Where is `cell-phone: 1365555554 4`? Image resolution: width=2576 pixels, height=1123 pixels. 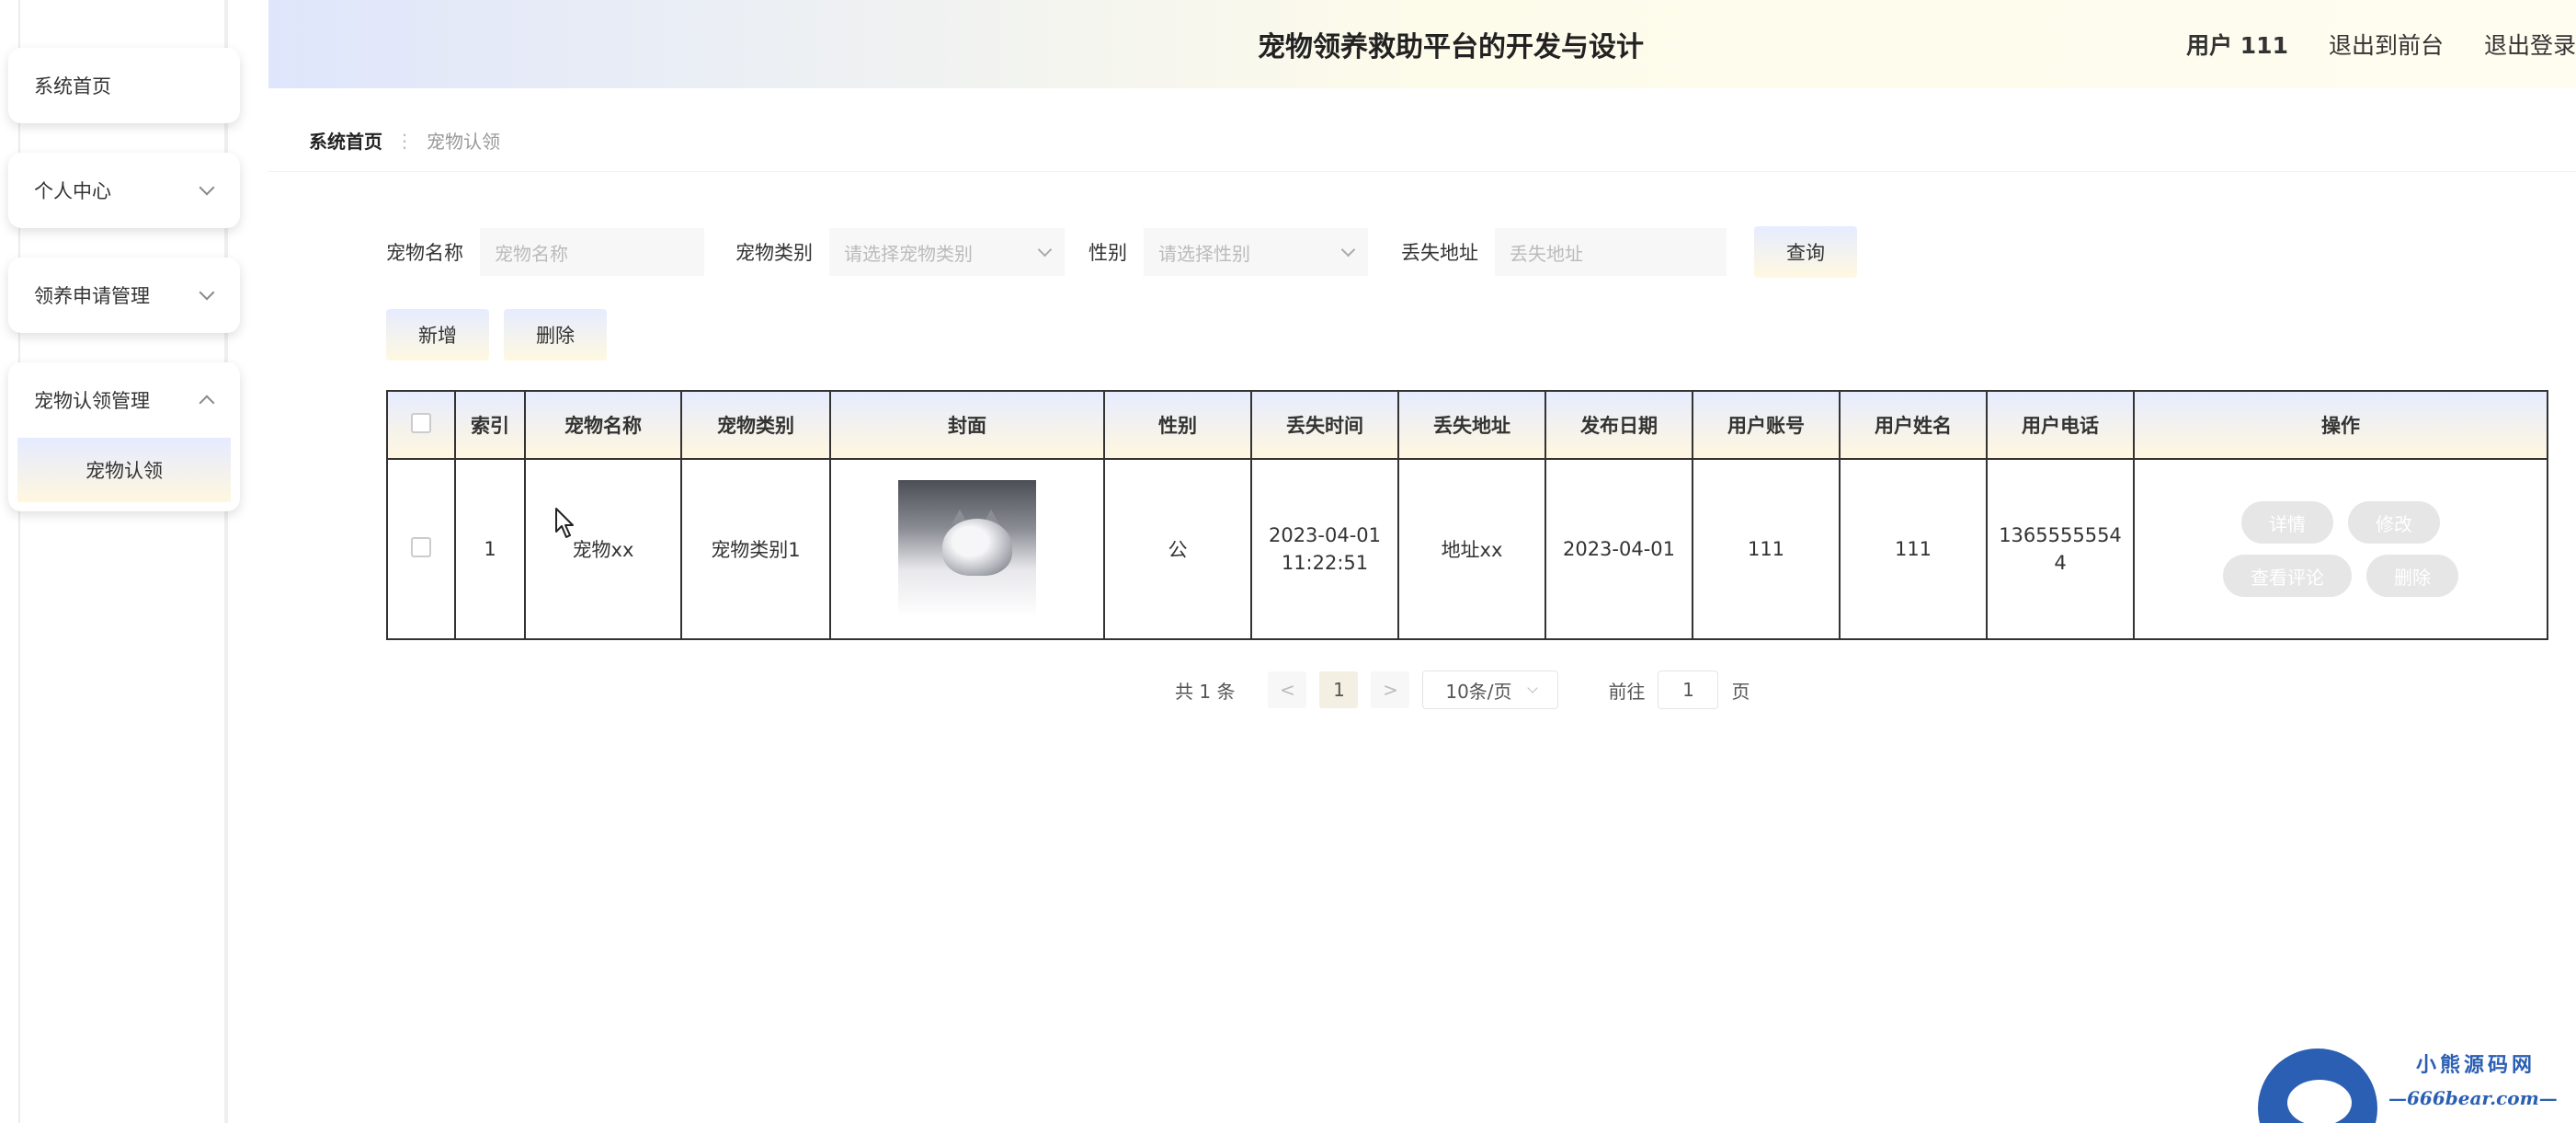 cell-phone: 1365555554 4 is located at coordinates (2060, 549).